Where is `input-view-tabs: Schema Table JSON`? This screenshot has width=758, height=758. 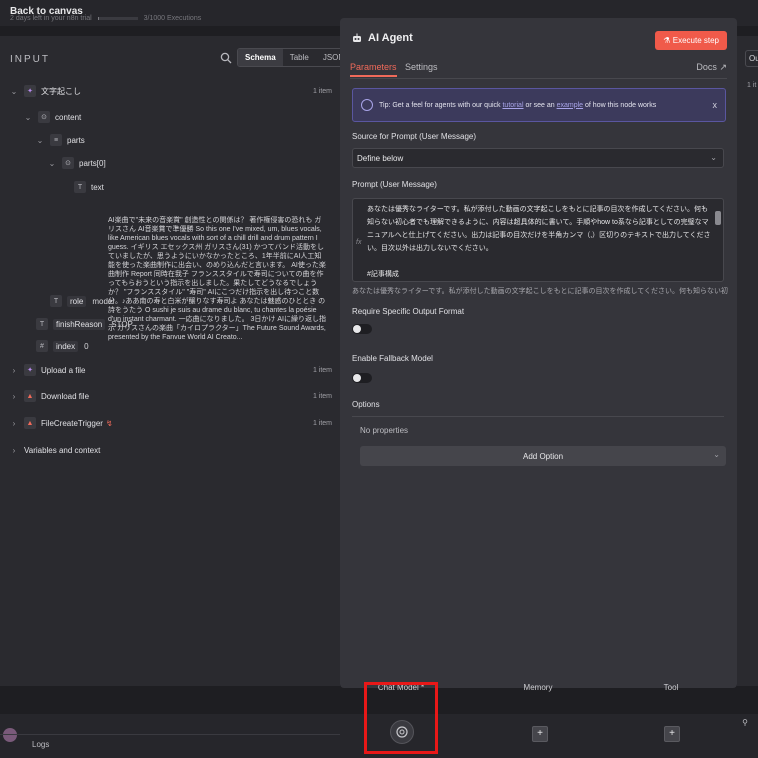 input-view-tabs: Schema Table JSON is located at coordinates (295, 57).